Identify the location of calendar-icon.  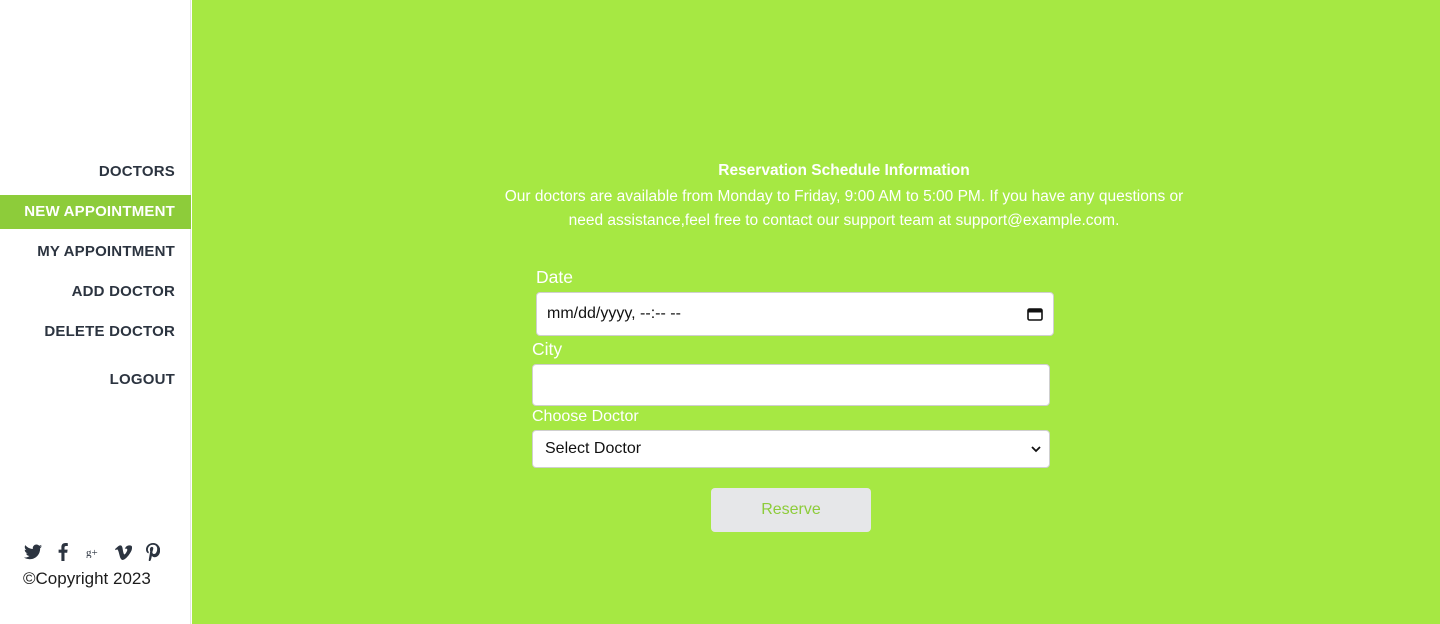
(1035, 314).